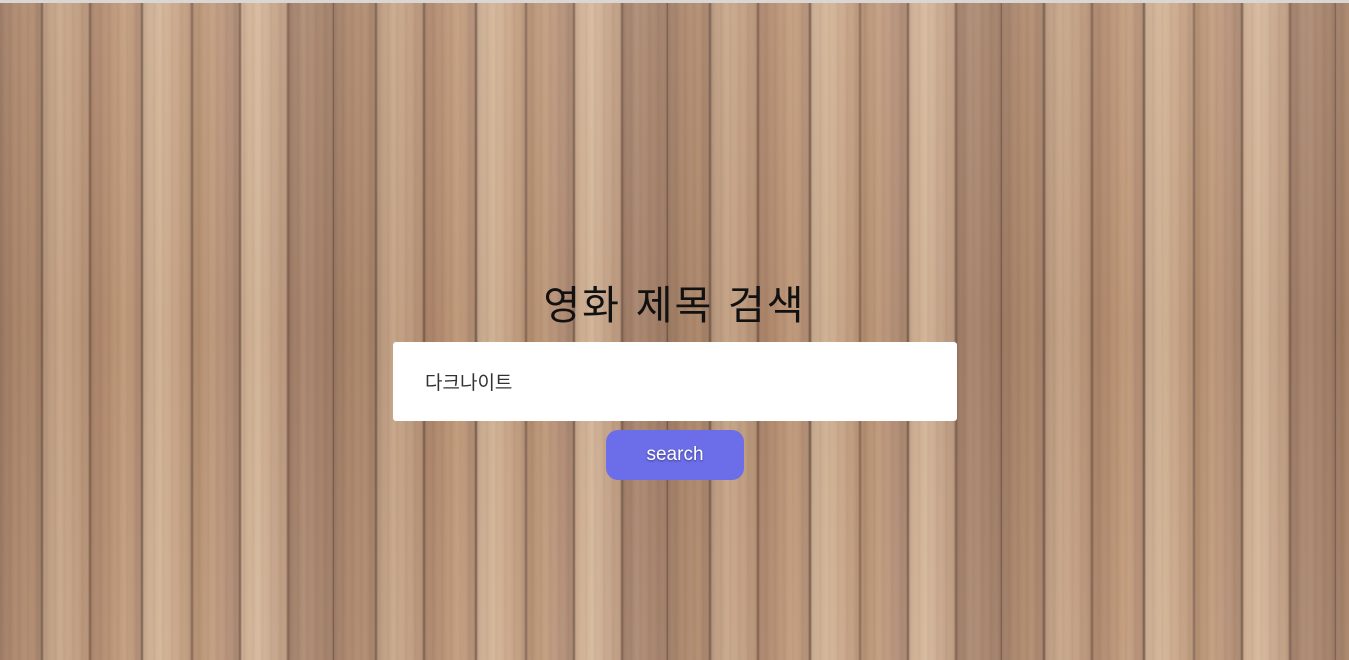 The image size is (1349, 660). Describe the element at coordinates (675, 381) in the screenshot. I see `movie-search-input` at that location.